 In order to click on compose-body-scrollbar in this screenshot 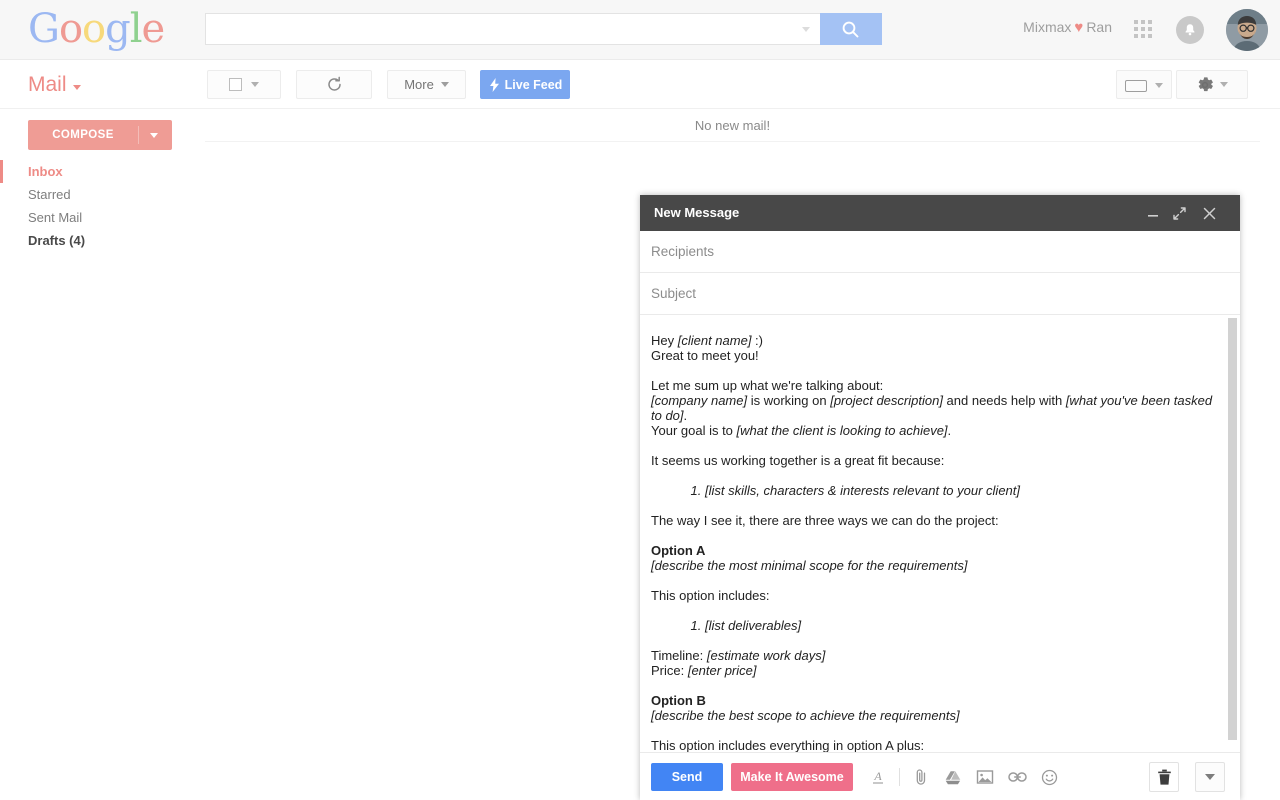, I will do `click(1232, 533)`.